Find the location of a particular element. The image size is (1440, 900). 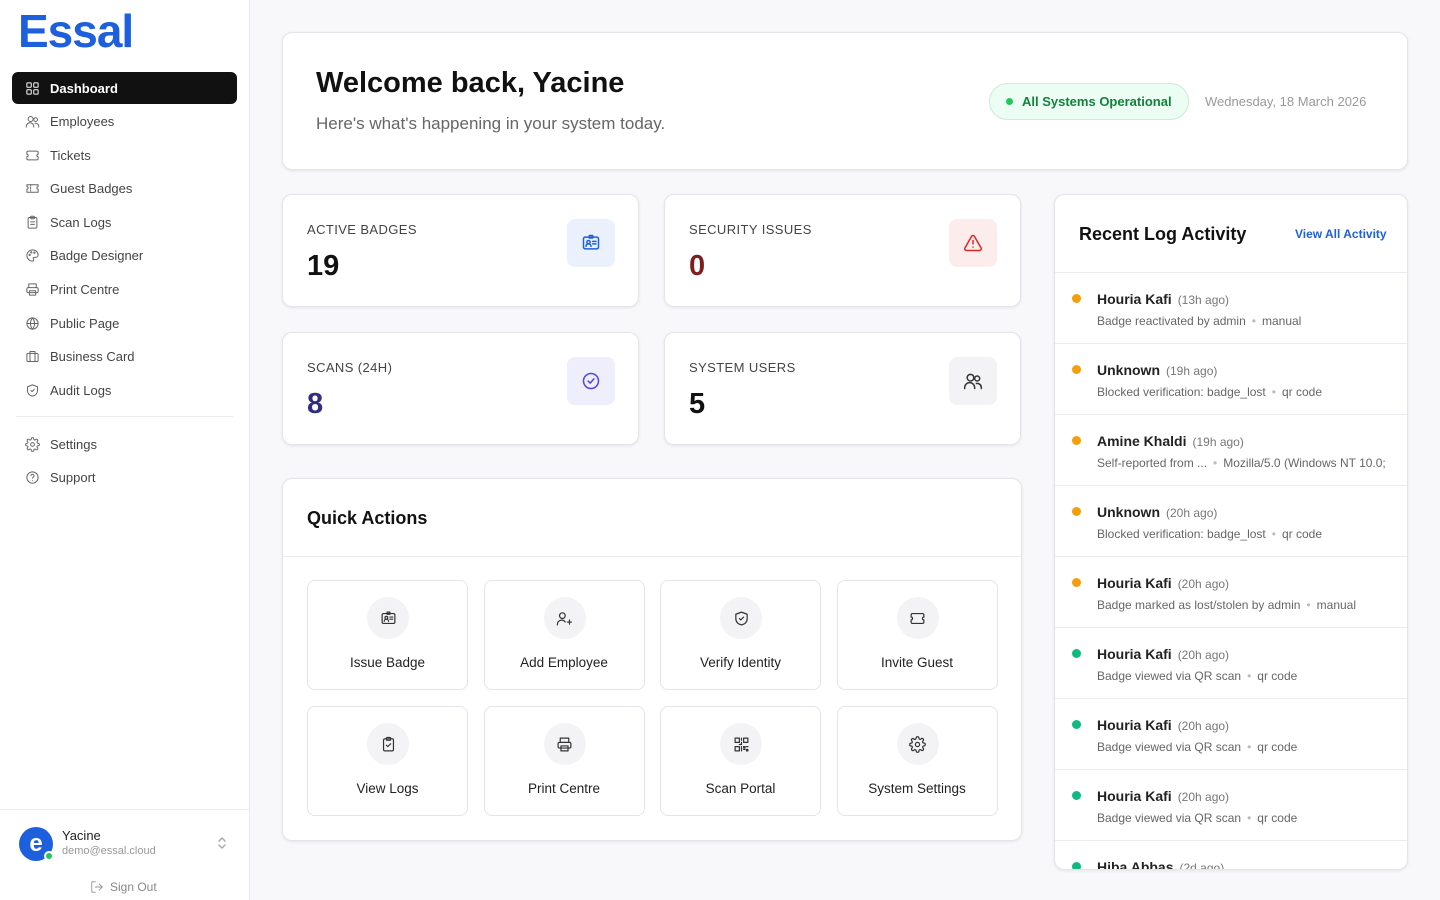

qr-code-icon is located at coordinates (741, 744).